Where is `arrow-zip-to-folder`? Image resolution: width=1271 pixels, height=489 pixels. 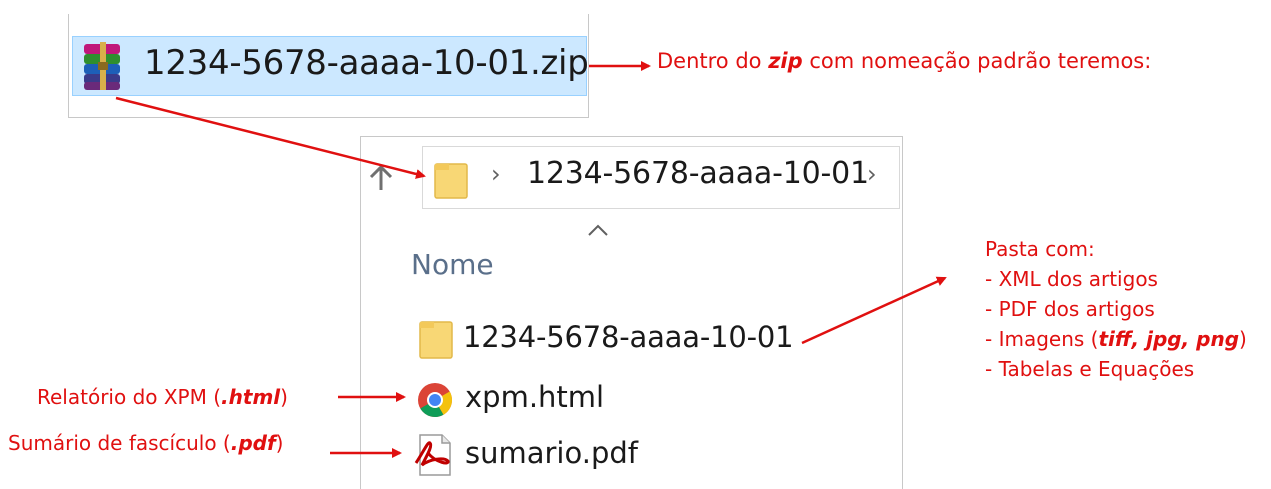
arrow-zip-to-folder is located at coordinates (270, 137).